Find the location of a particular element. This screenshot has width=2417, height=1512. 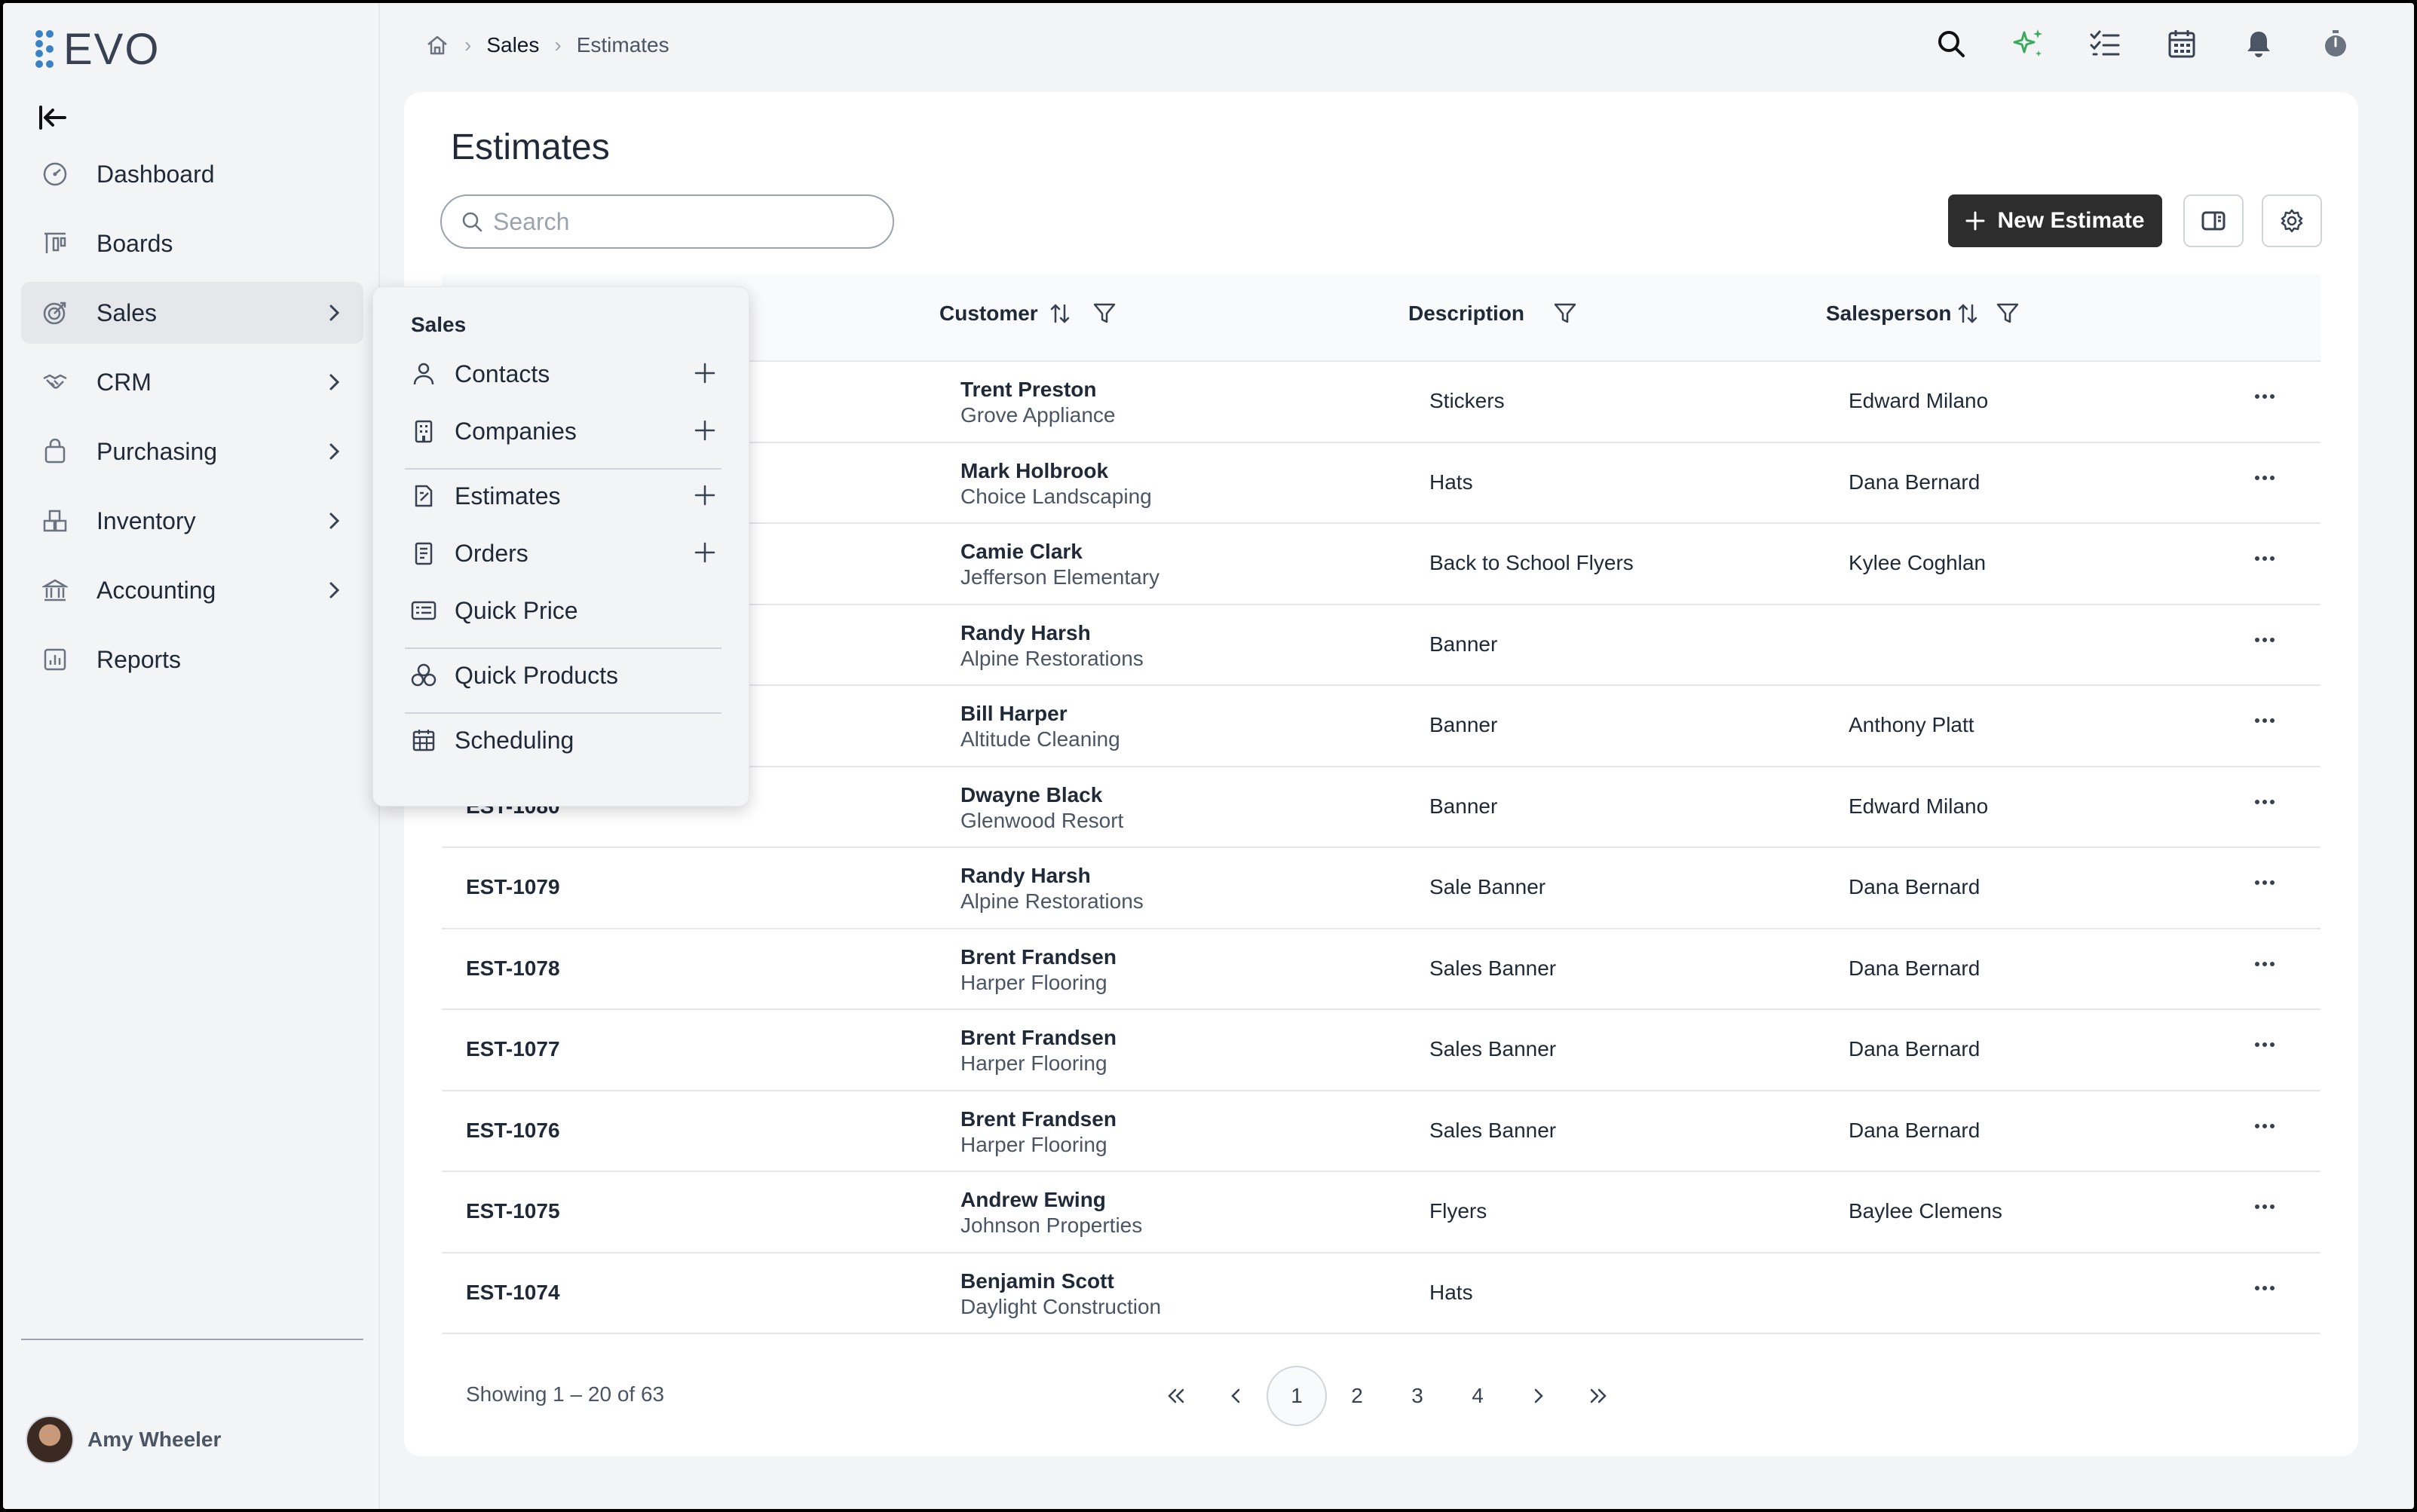

logo: EVO is located at coordinates (98, 50).